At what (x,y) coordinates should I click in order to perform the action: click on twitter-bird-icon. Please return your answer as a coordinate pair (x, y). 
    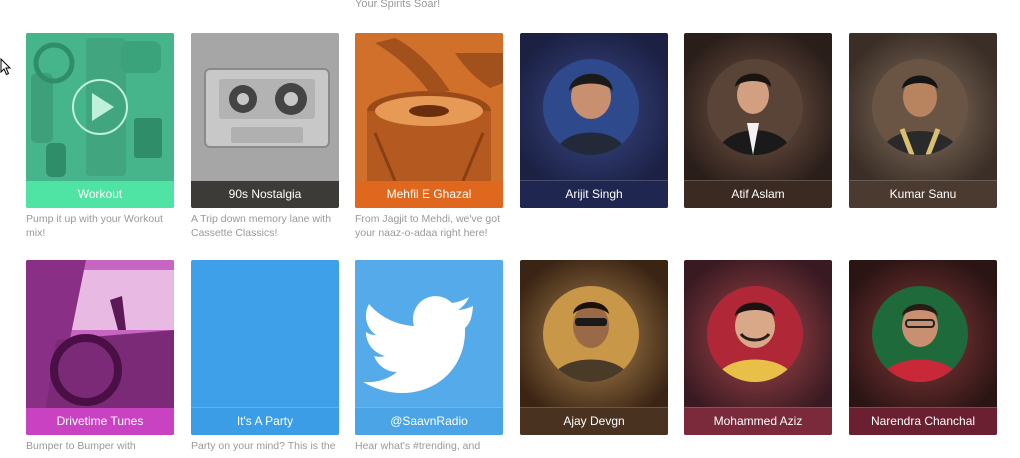
    Looking at the image, I should click on (429, 334).